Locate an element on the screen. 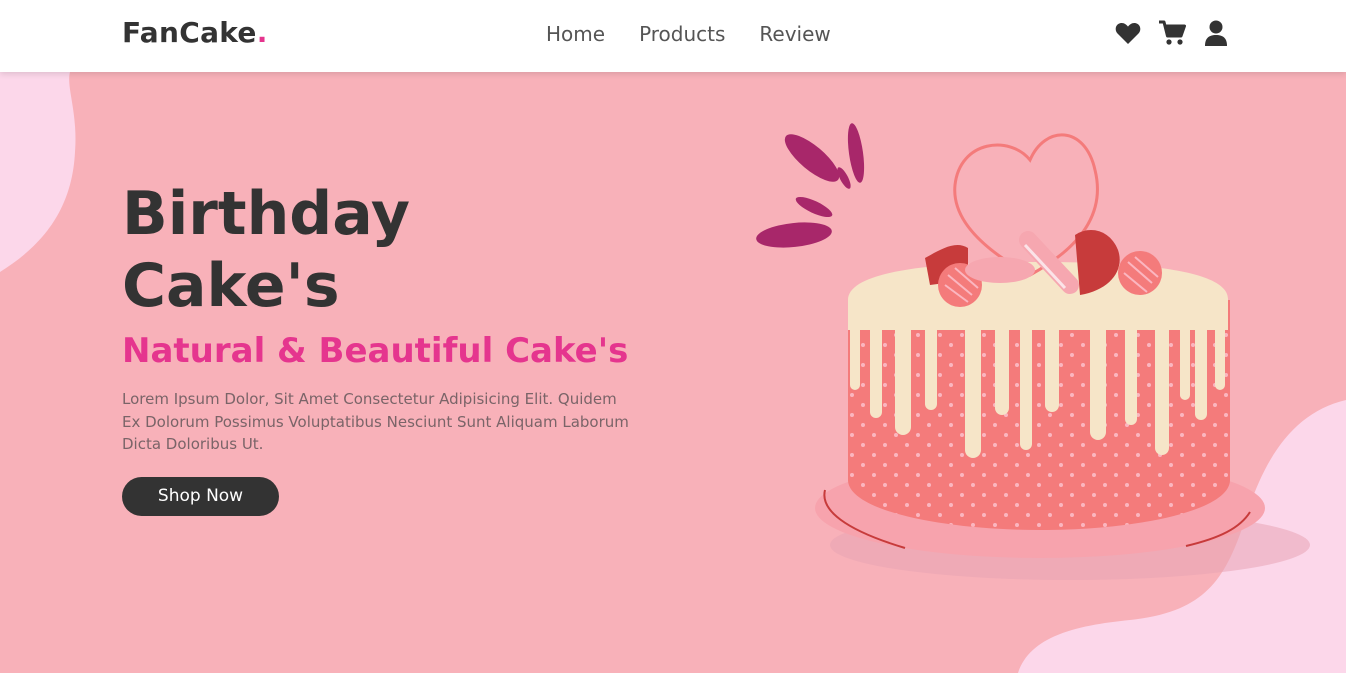 The image size is (1346, 673). logo-text: FanCake is located at coordinates (189, 32).